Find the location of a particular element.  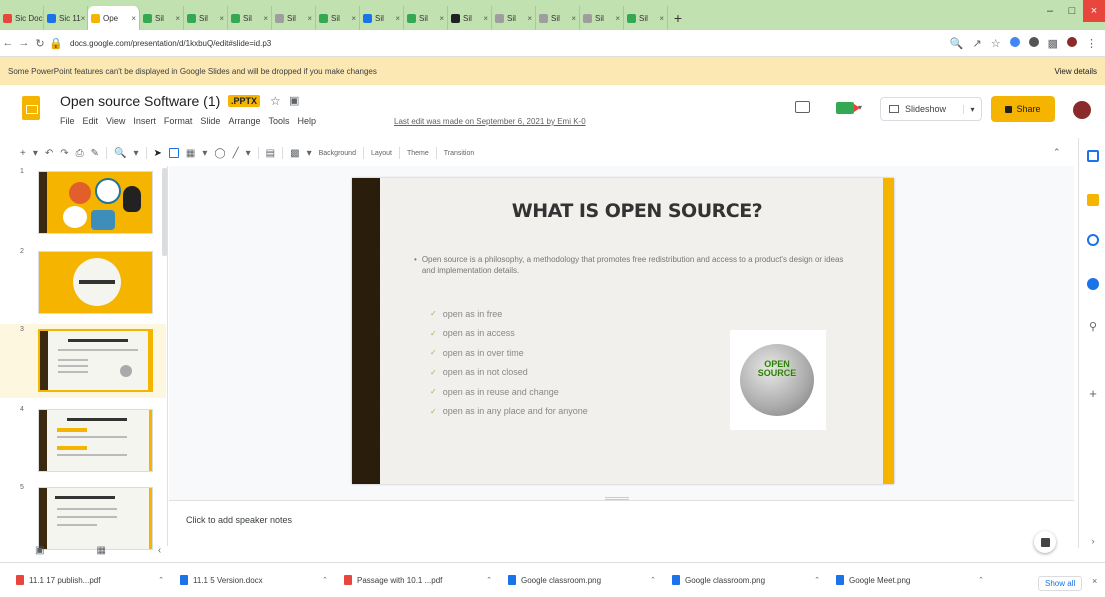

slide-thumbnail: 3 is located at coordinates (83, 361).